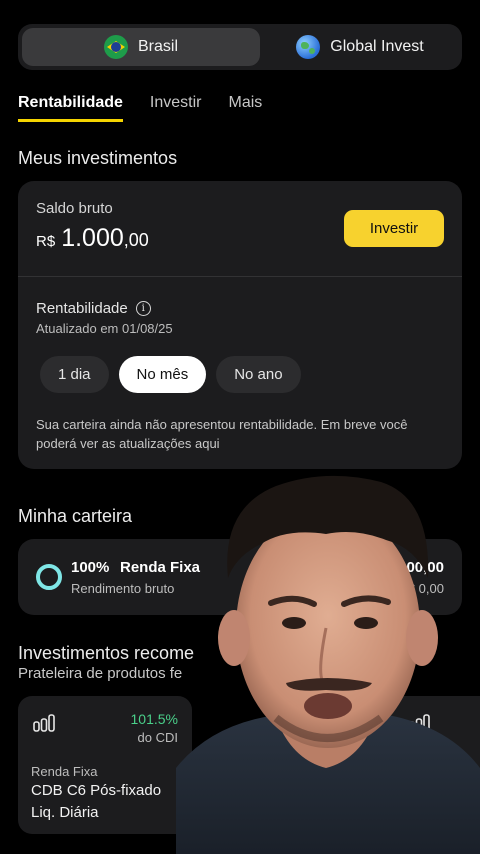  Describe the element at coordinates (106, 653) in the screenshot. I see `recommended-title: Investimentos recome` at that location.